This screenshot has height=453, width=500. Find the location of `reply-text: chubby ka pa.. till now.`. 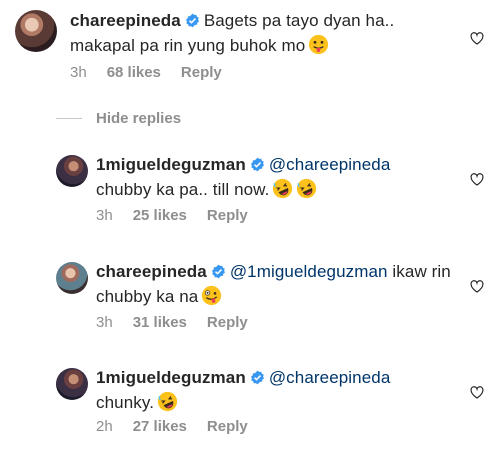

reply-text: chubby ka pa.. till now. is located at coordinates (183, 189).